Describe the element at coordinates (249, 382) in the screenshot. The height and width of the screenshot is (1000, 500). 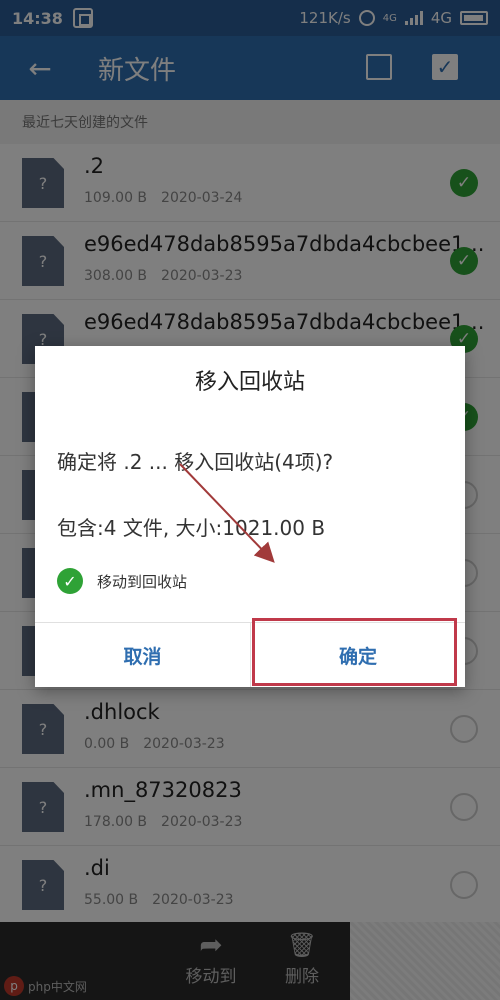
I see `dialog-title: 移入回收站` at that location.